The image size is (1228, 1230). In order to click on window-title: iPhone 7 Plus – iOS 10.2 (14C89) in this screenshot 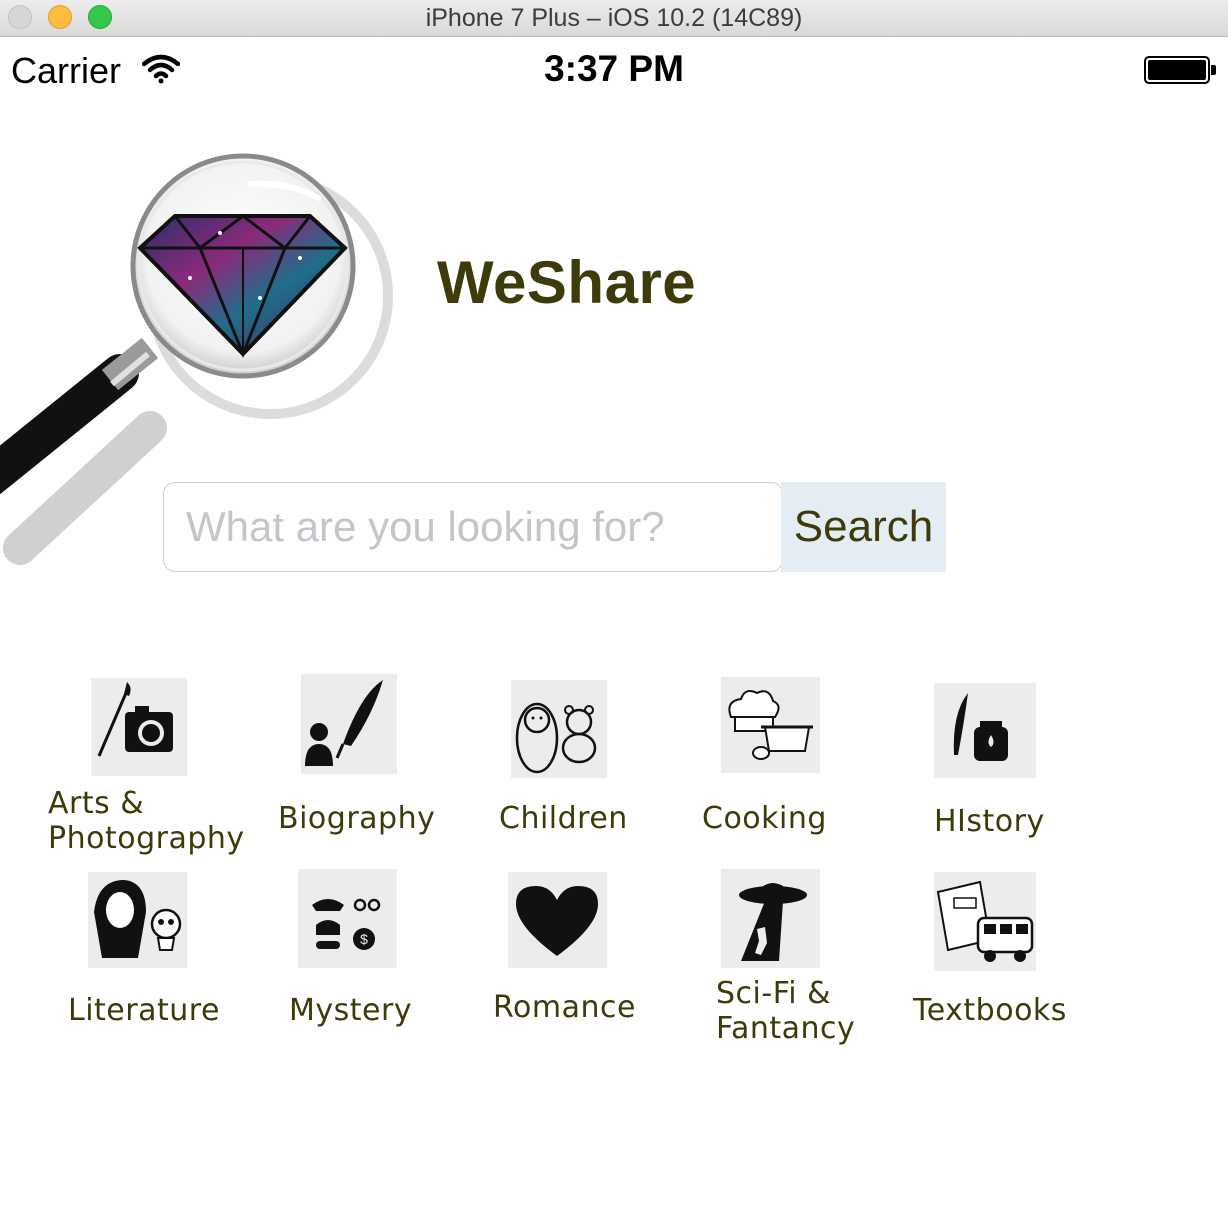, I will do `click(614, 18)`.